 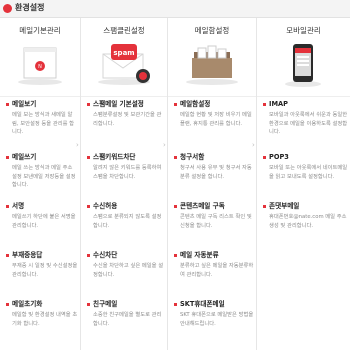 What do you see at coordinates (175, 9) in the screenshot?
I see `settings-header: 환경설정` at bounding box center [175, 9].